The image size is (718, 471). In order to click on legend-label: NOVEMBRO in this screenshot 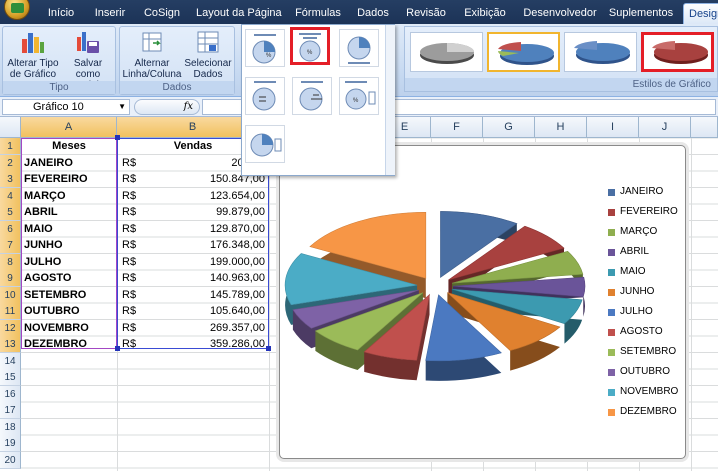, I will do `click(649, 391)`.